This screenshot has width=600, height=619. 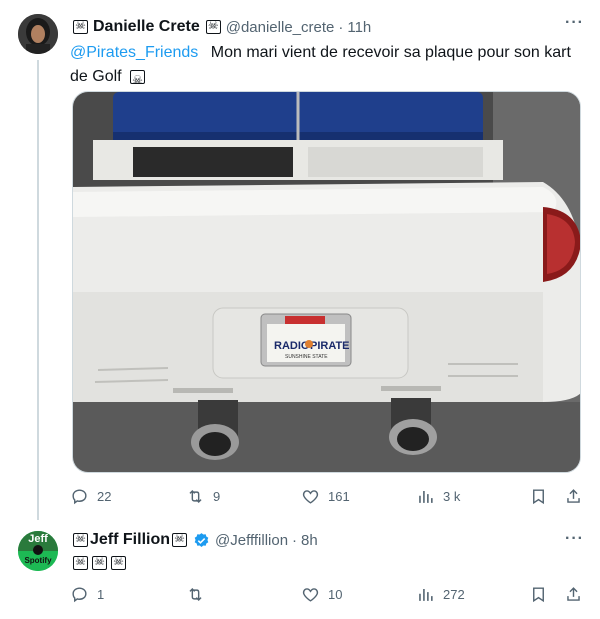 What do you see at coordinates (203, 496) in the screenshot?
I see `retweet-button: 9` at bounding box center [203, 496].